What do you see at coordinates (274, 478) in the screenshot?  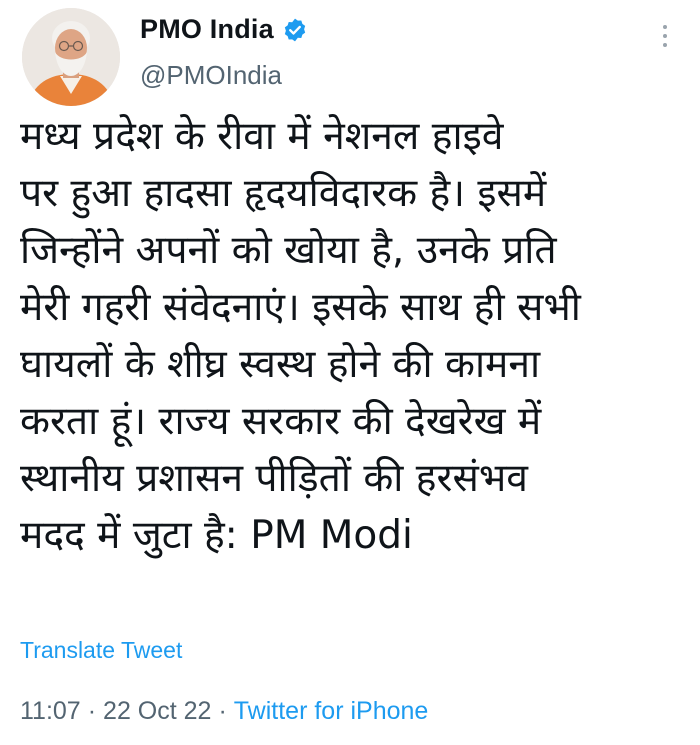 I see `tweet-line: स्थानीय प्रशासन पीड़ितों की हरसंभव` at bounding box center [274, 478].